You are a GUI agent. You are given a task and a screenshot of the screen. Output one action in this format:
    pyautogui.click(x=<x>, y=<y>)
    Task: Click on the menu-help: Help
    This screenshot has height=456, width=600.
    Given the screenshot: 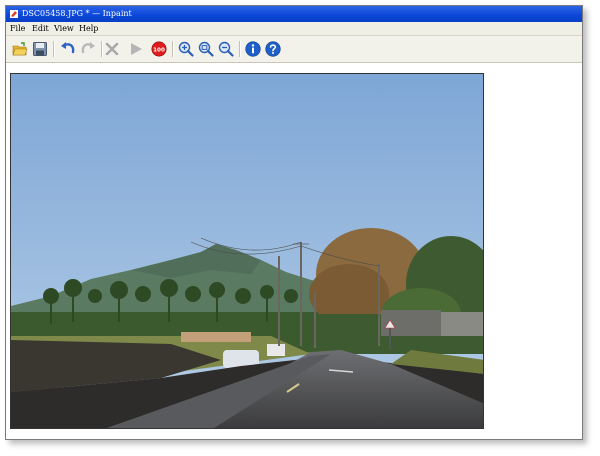 What is the action you would take?
    pyautogui.click(x=88, y=28)
    